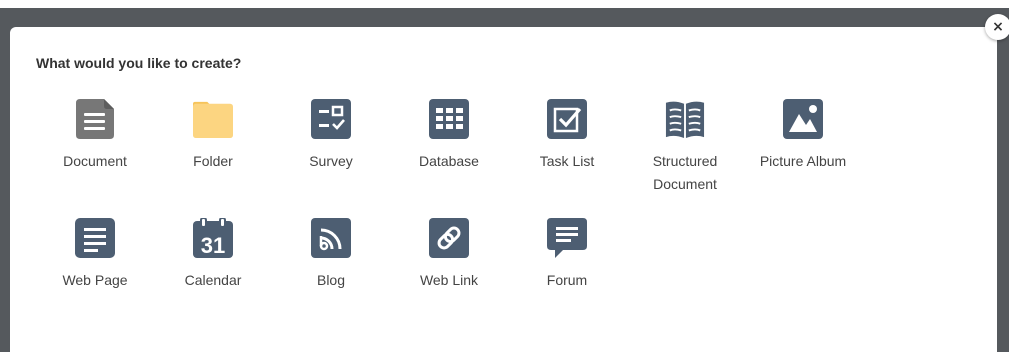 The width and height of the screenshot is (1009, 352). I want to click on document-icon, so click(95, 119).